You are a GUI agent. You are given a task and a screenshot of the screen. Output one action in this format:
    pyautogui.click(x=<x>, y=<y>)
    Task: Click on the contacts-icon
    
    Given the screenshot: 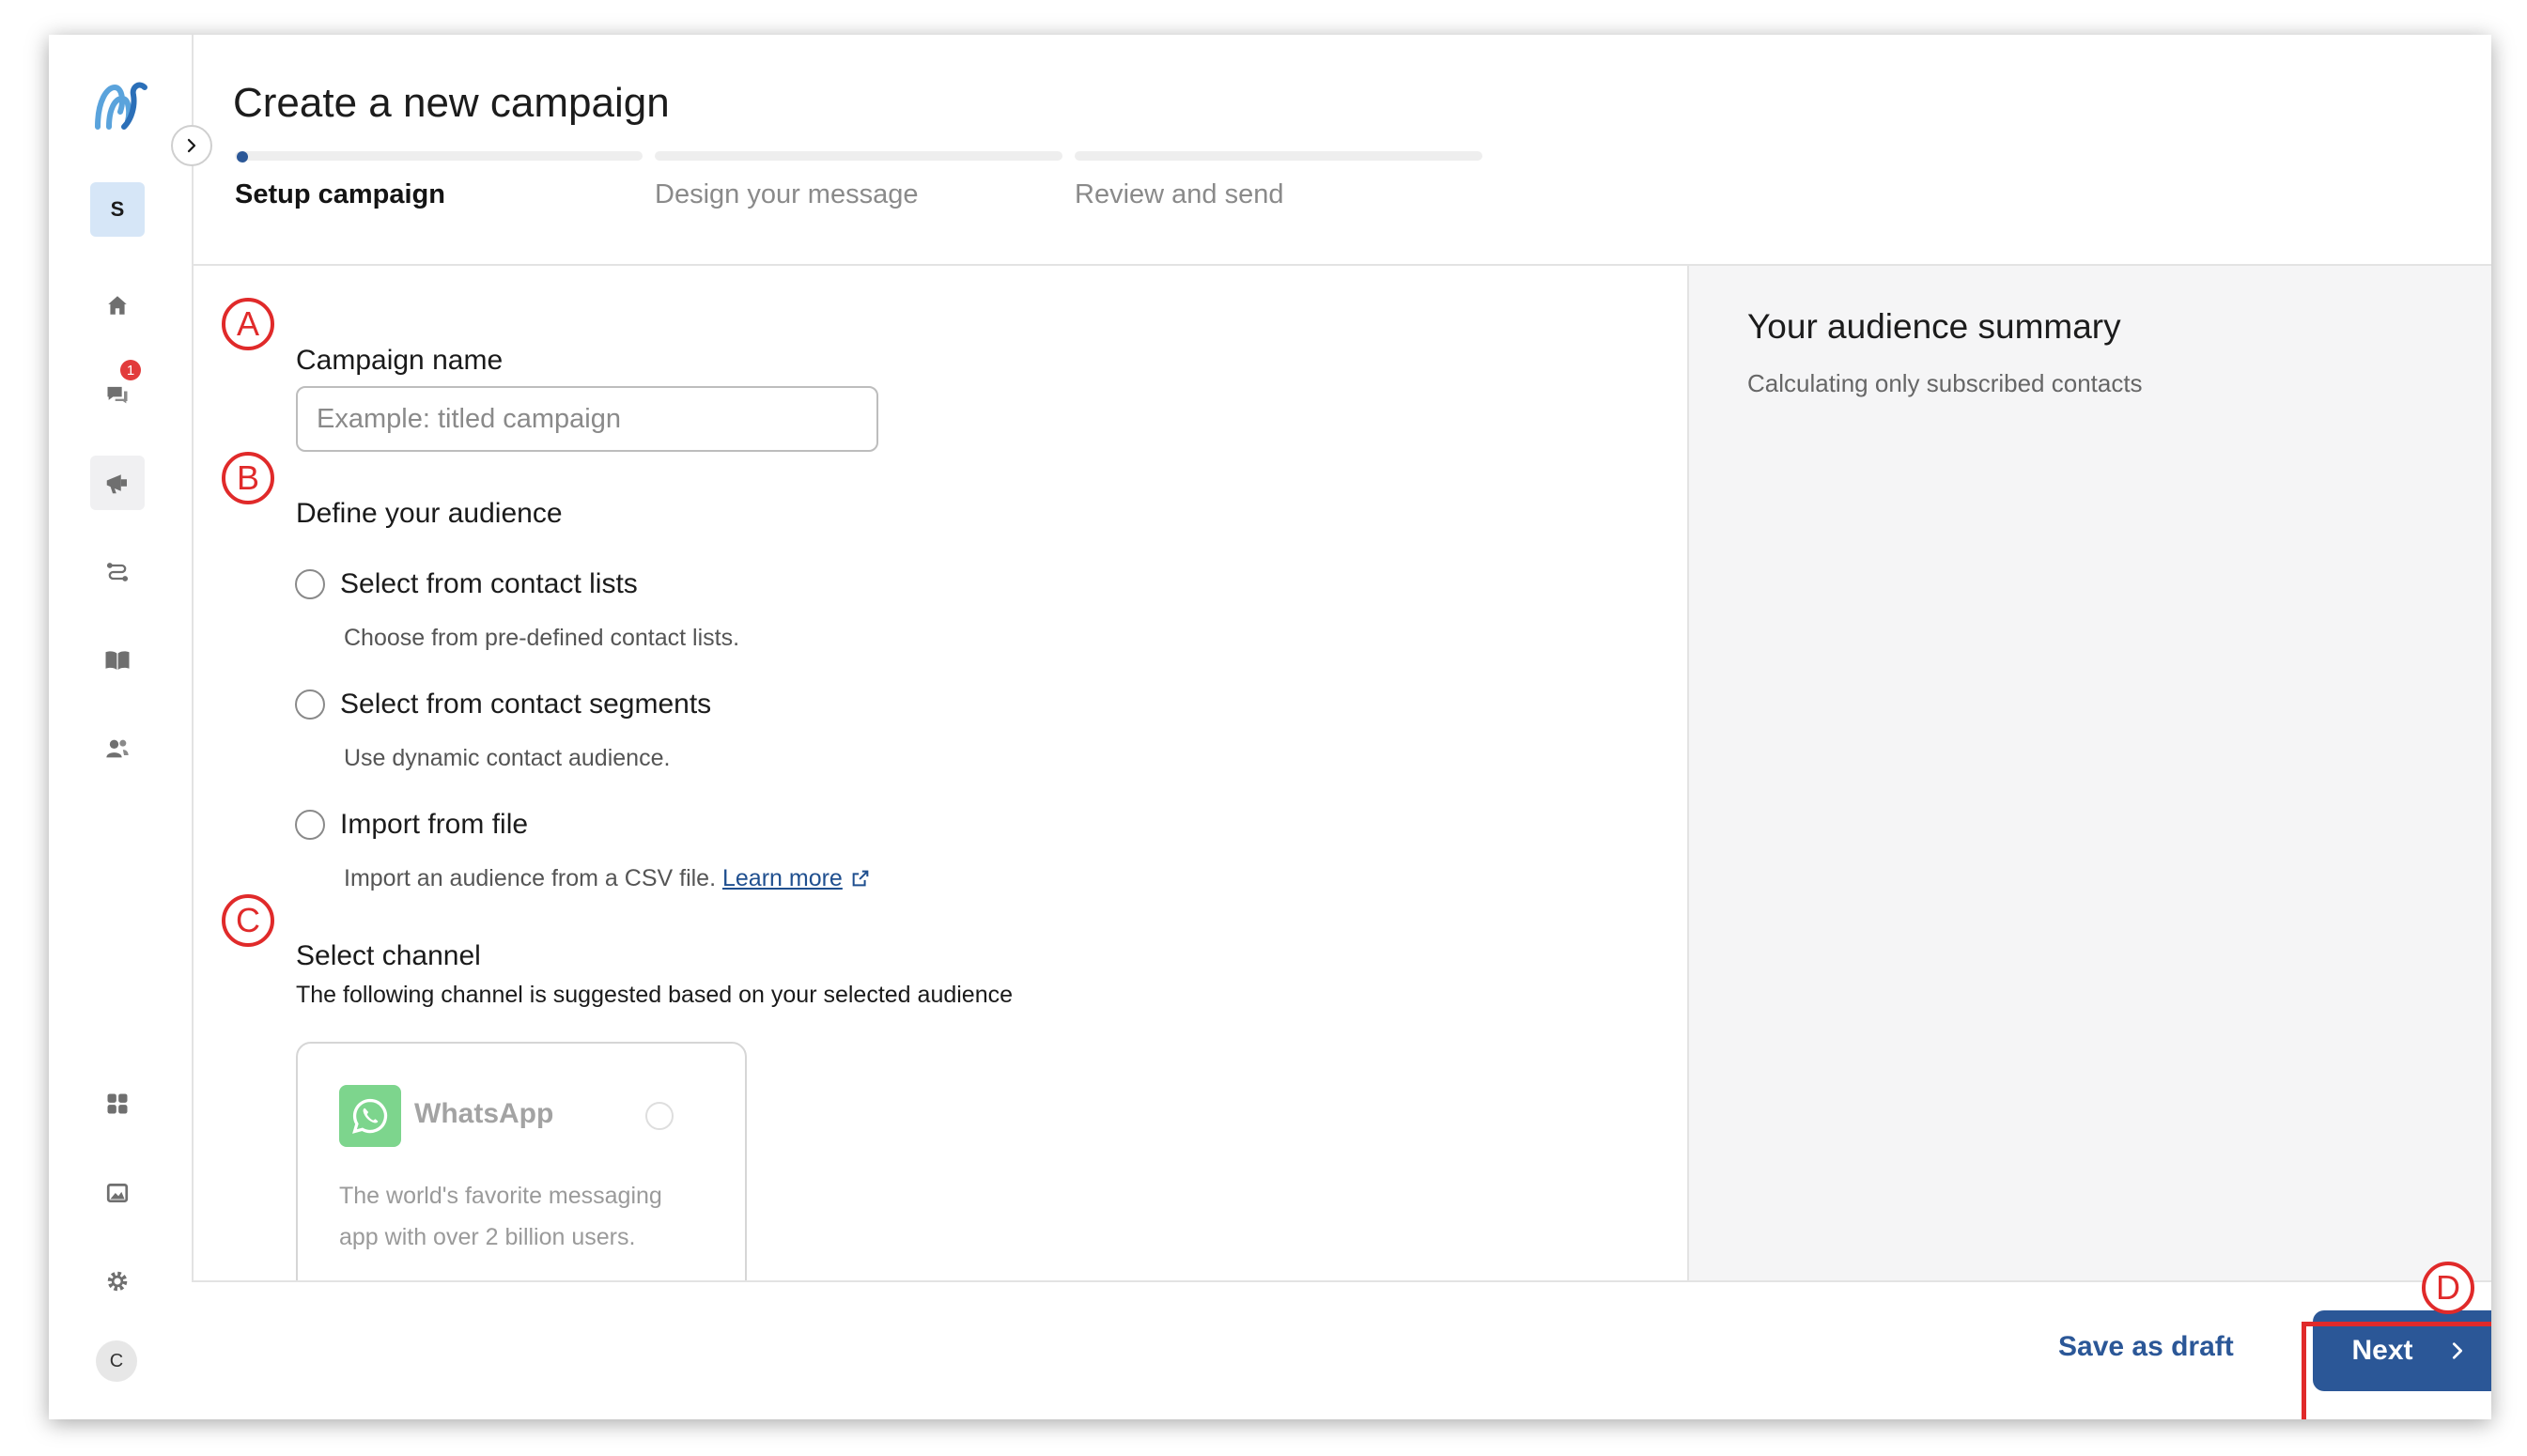 What is the action you would take?
    pyautogui.click(x=117, y=748)
    